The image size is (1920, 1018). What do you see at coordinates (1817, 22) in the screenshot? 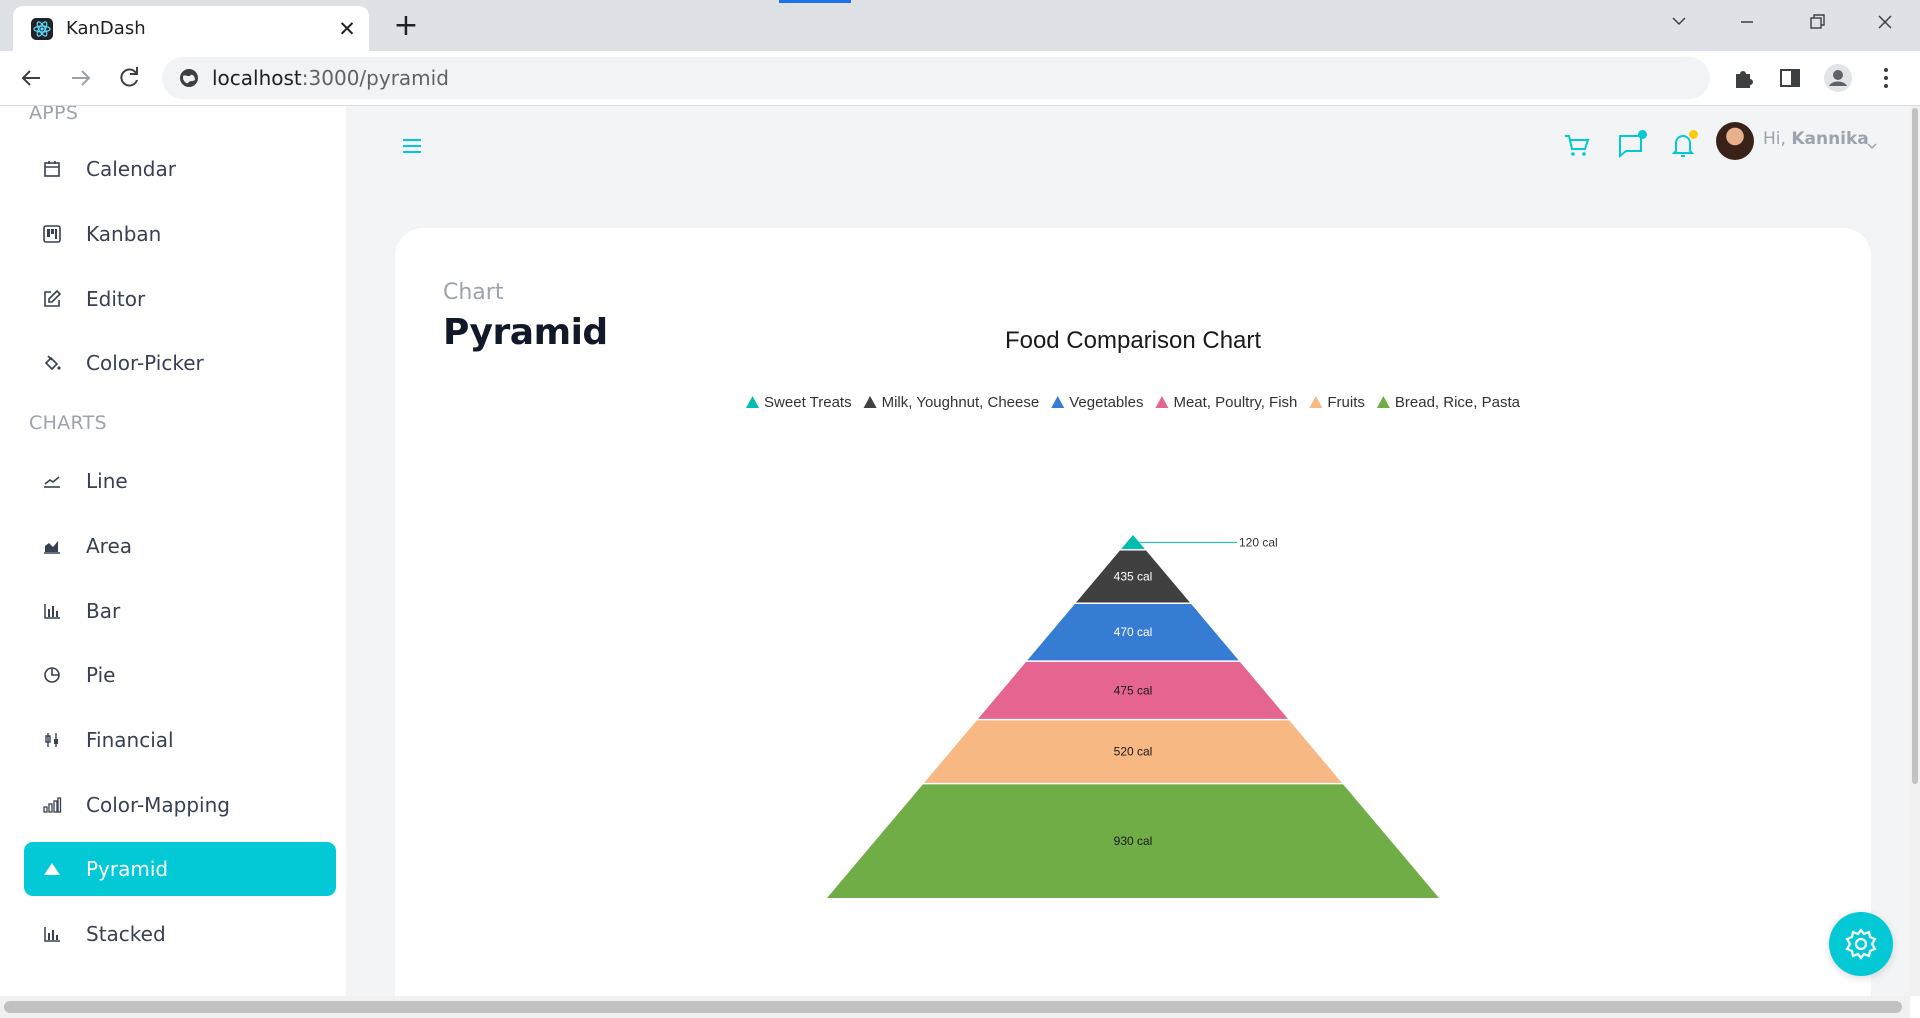
I see `restore-icon` at bounding box center [1817, 22].